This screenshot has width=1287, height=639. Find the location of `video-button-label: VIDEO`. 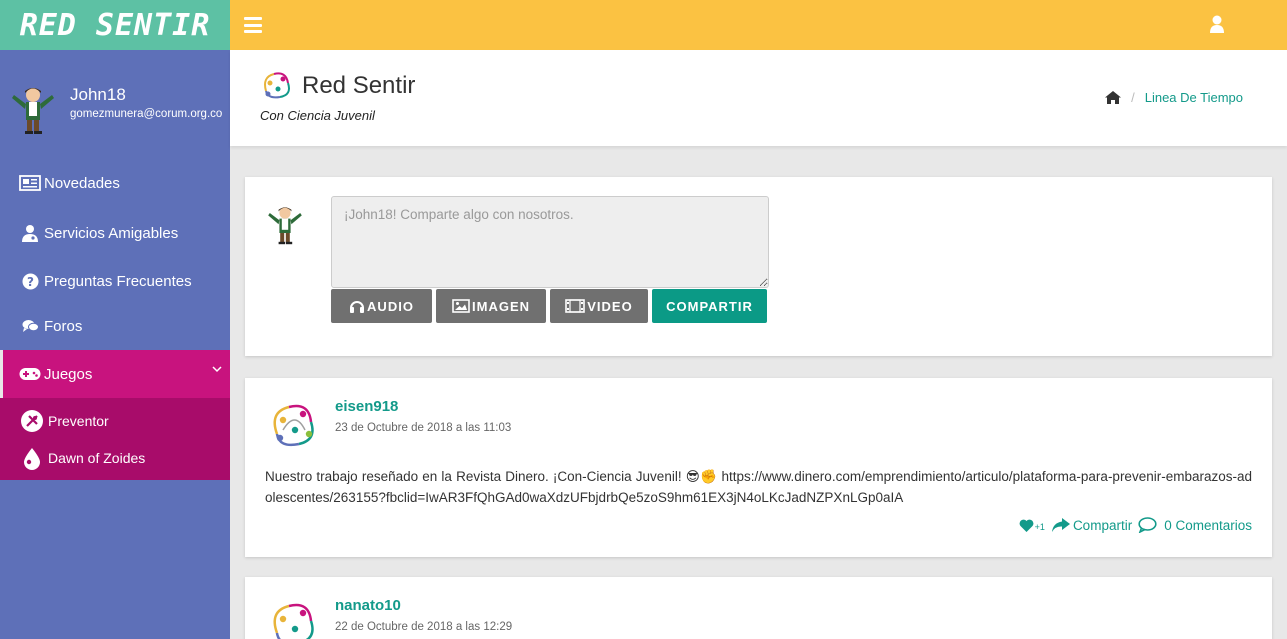

video-button-label: VIDEO is located at coordinates (610, 306).